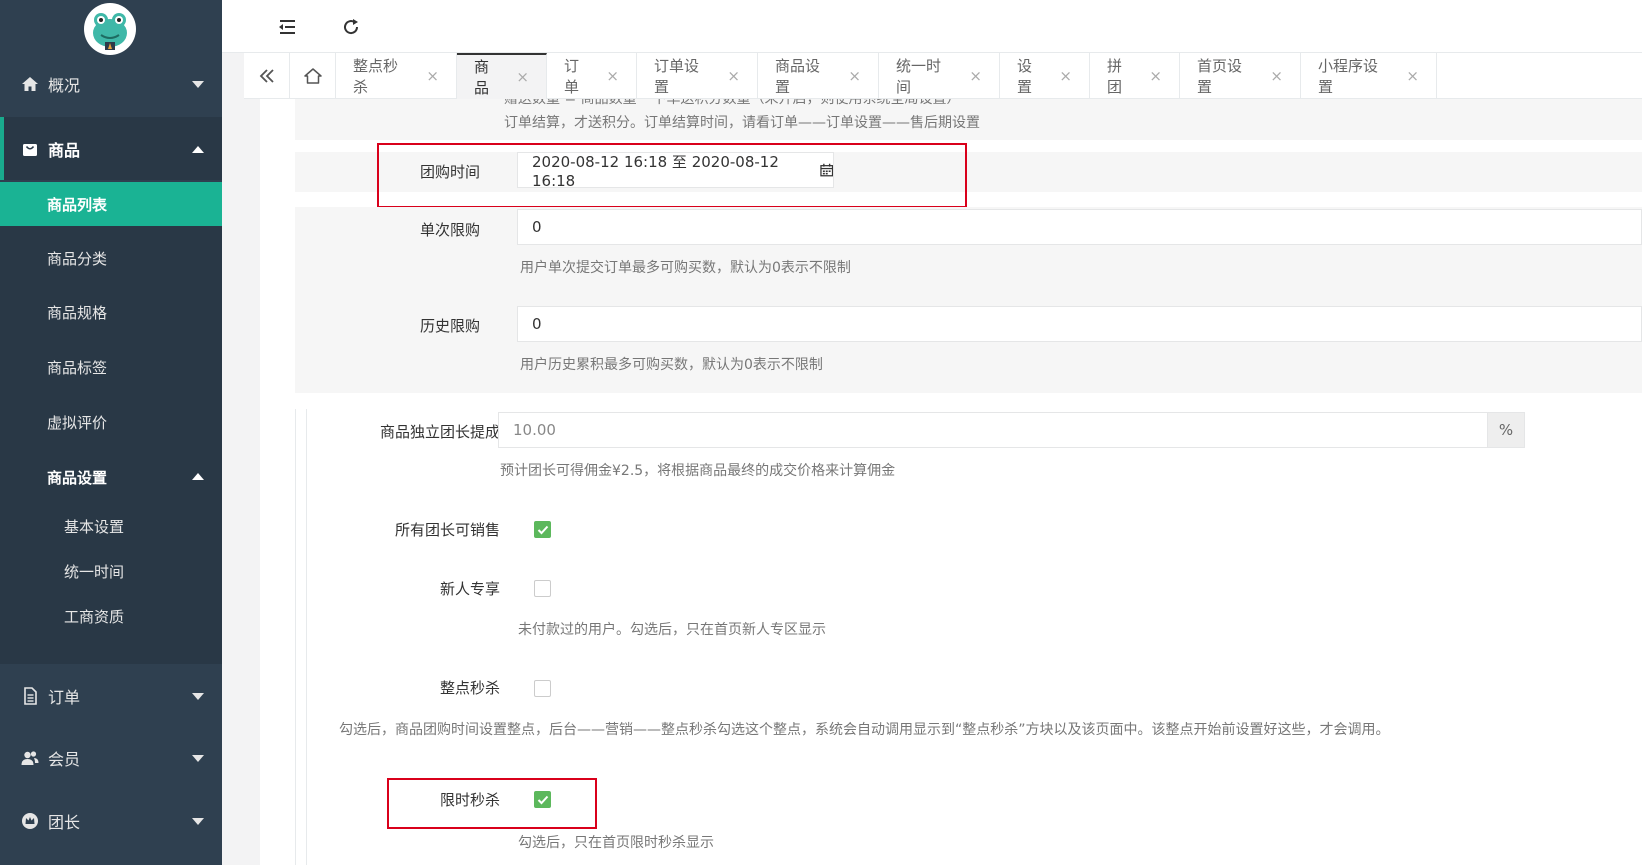 Image resolution: width=1642 pixels, height=865 pixels. I want to click on submenu-item-goods-list: 商品列表, so click(111, 204).